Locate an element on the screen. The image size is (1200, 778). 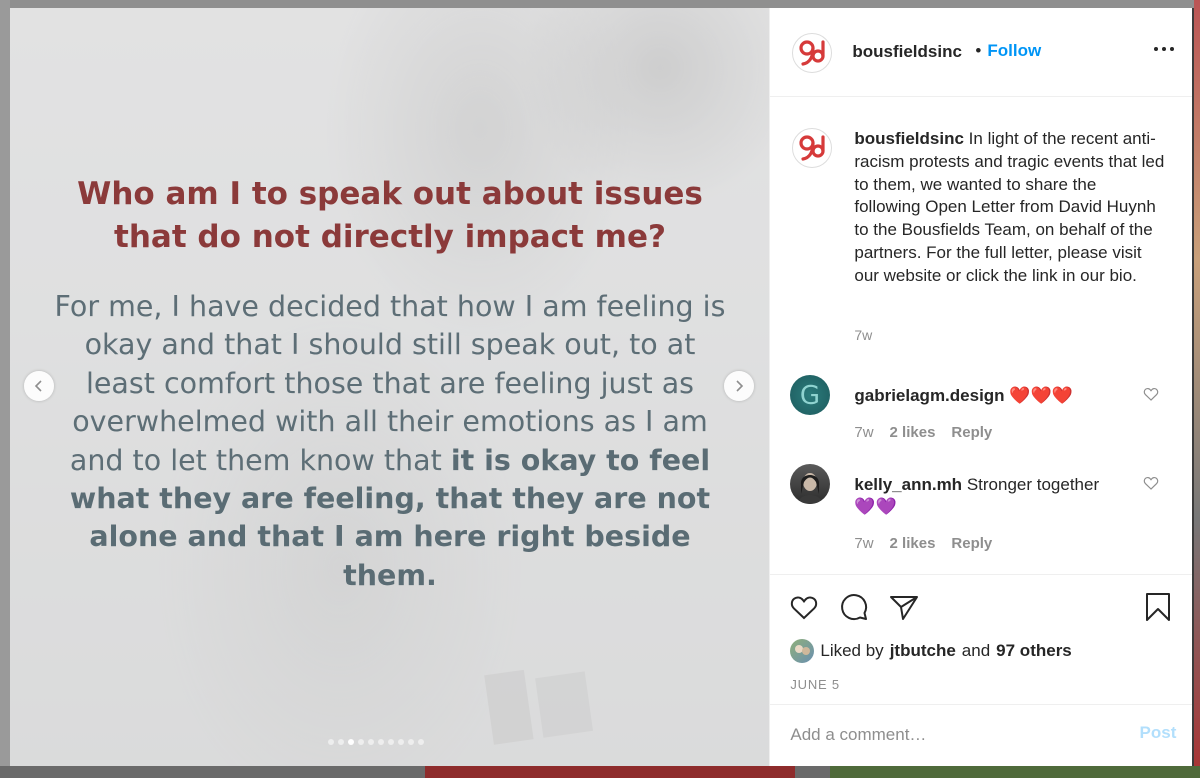
avatar-g-icon: G is located at coordinates (810, 396).